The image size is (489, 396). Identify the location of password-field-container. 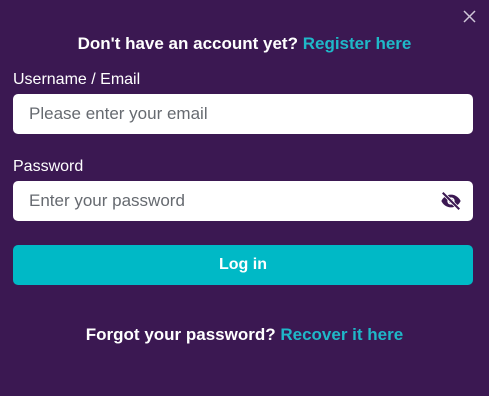
(243, 201).